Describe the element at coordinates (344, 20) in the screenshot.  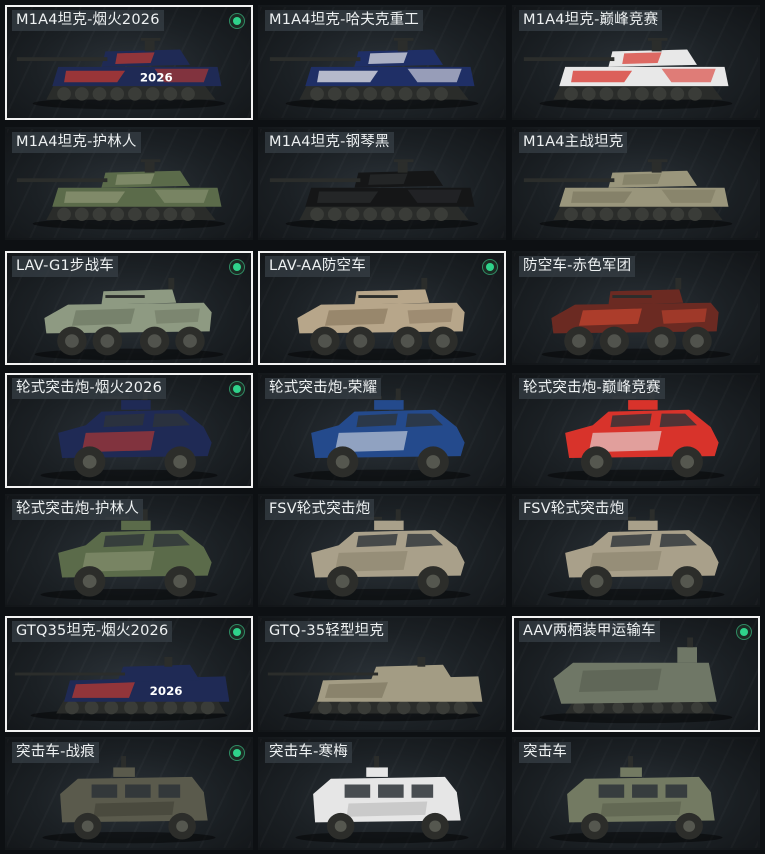
I see `skin-card-label: M1A4坦克-哈夫克重工` at that location.